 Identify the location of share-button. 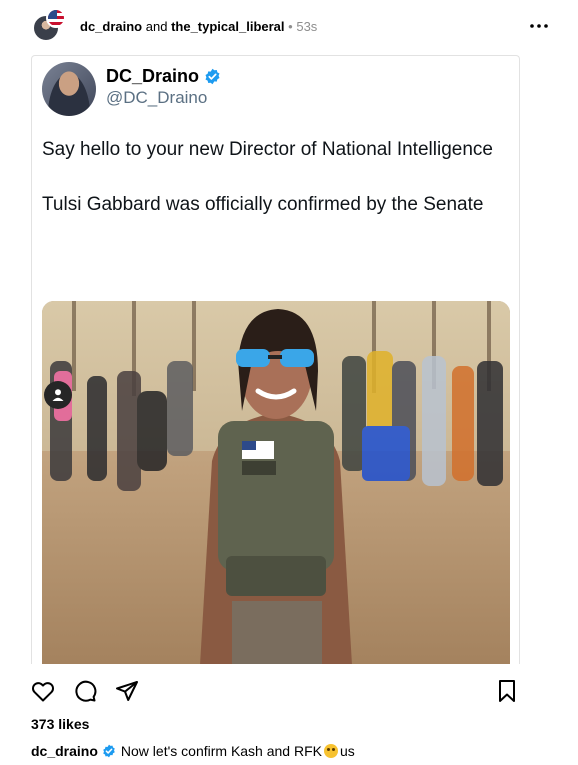
(127, 691).